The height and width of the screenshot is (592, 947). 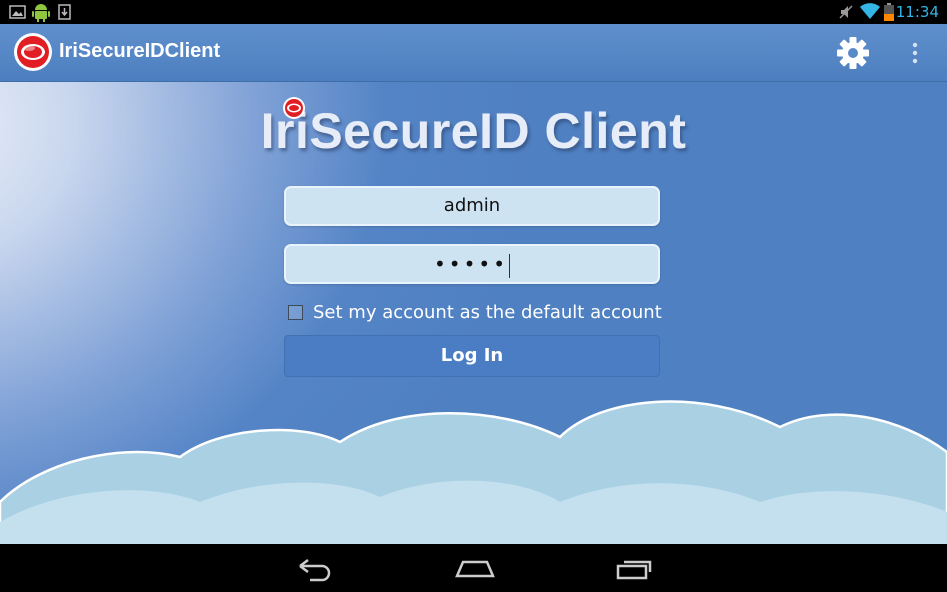 I want to click on navigation-bar, so click(x=473, y=568).